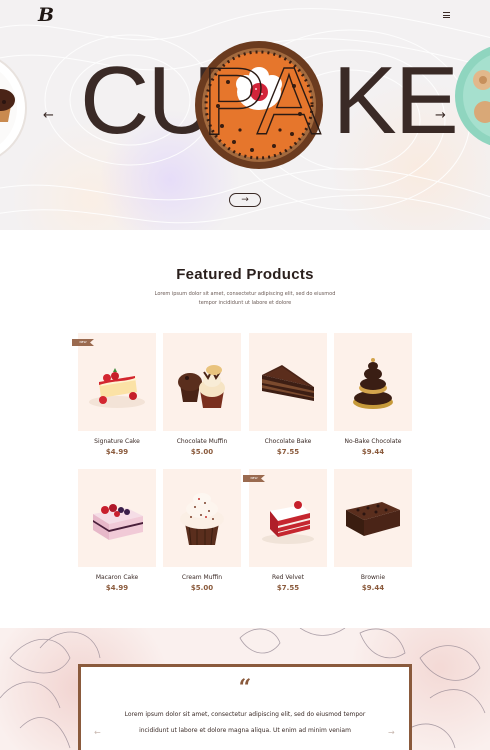 The width and height of the screenshot is (490, 750). I want to click on product-image-red-velvet-slice: NEW, so click(285, 518).